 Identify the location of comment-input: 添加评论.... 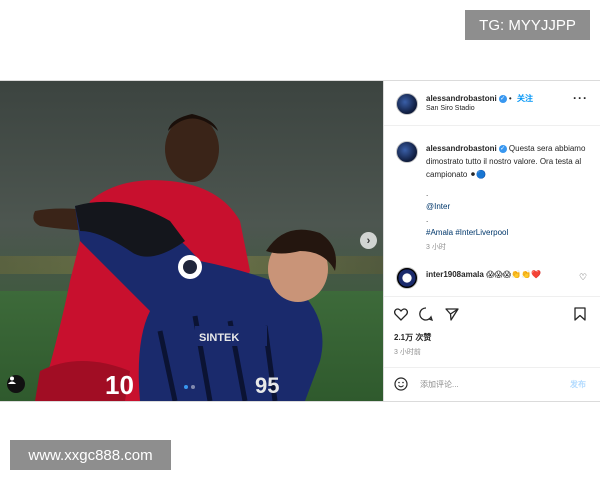
(439, 384).